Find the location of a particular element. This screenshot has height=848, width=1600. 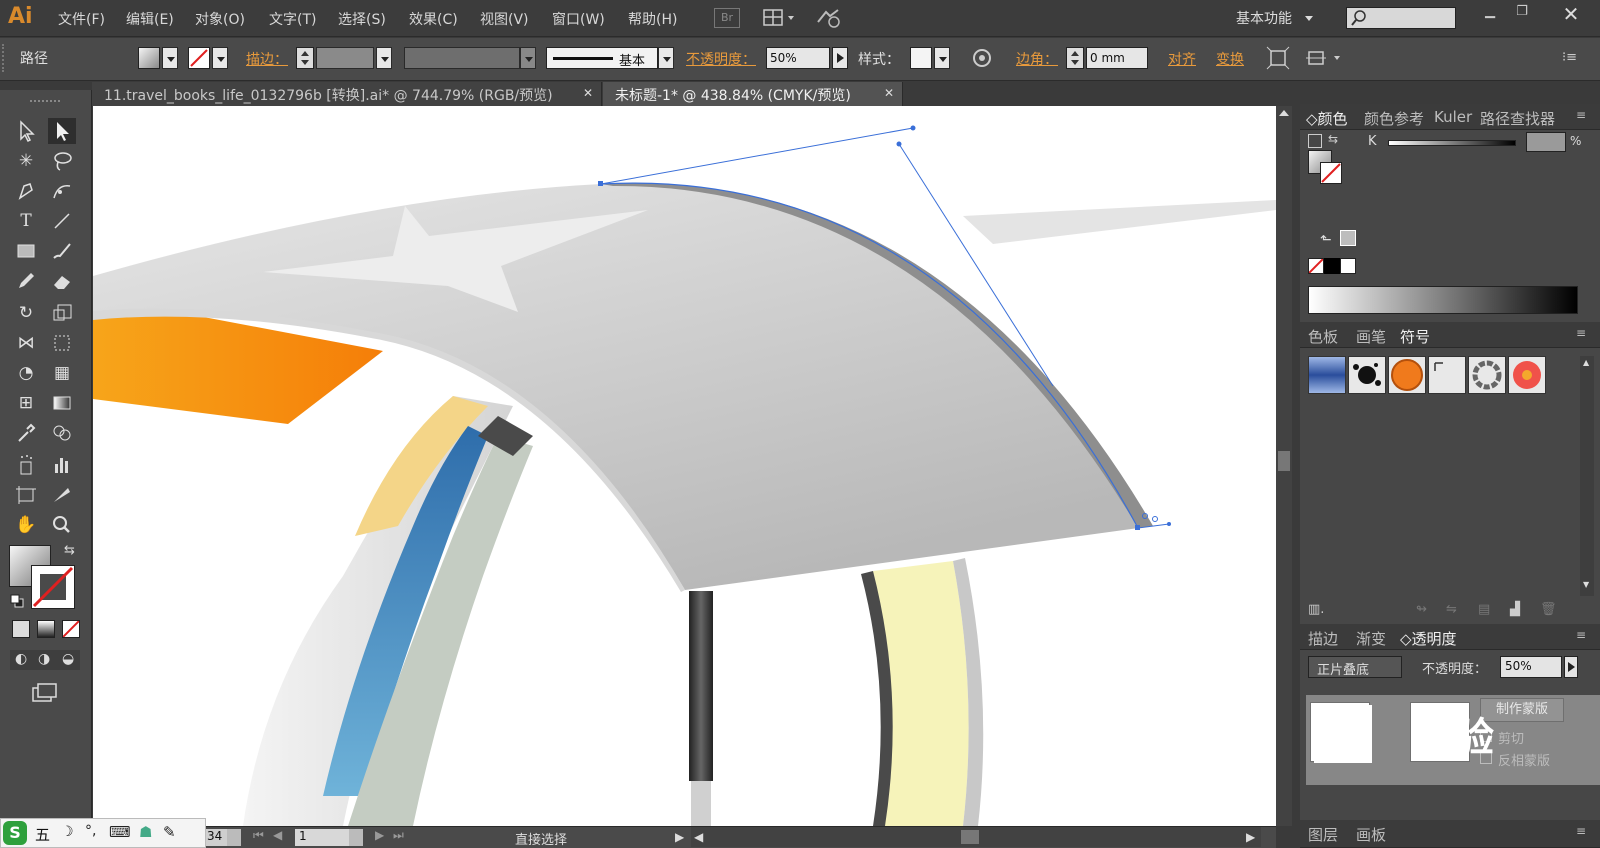

recolor-artwork-icon is located at coordinates (982, 58).